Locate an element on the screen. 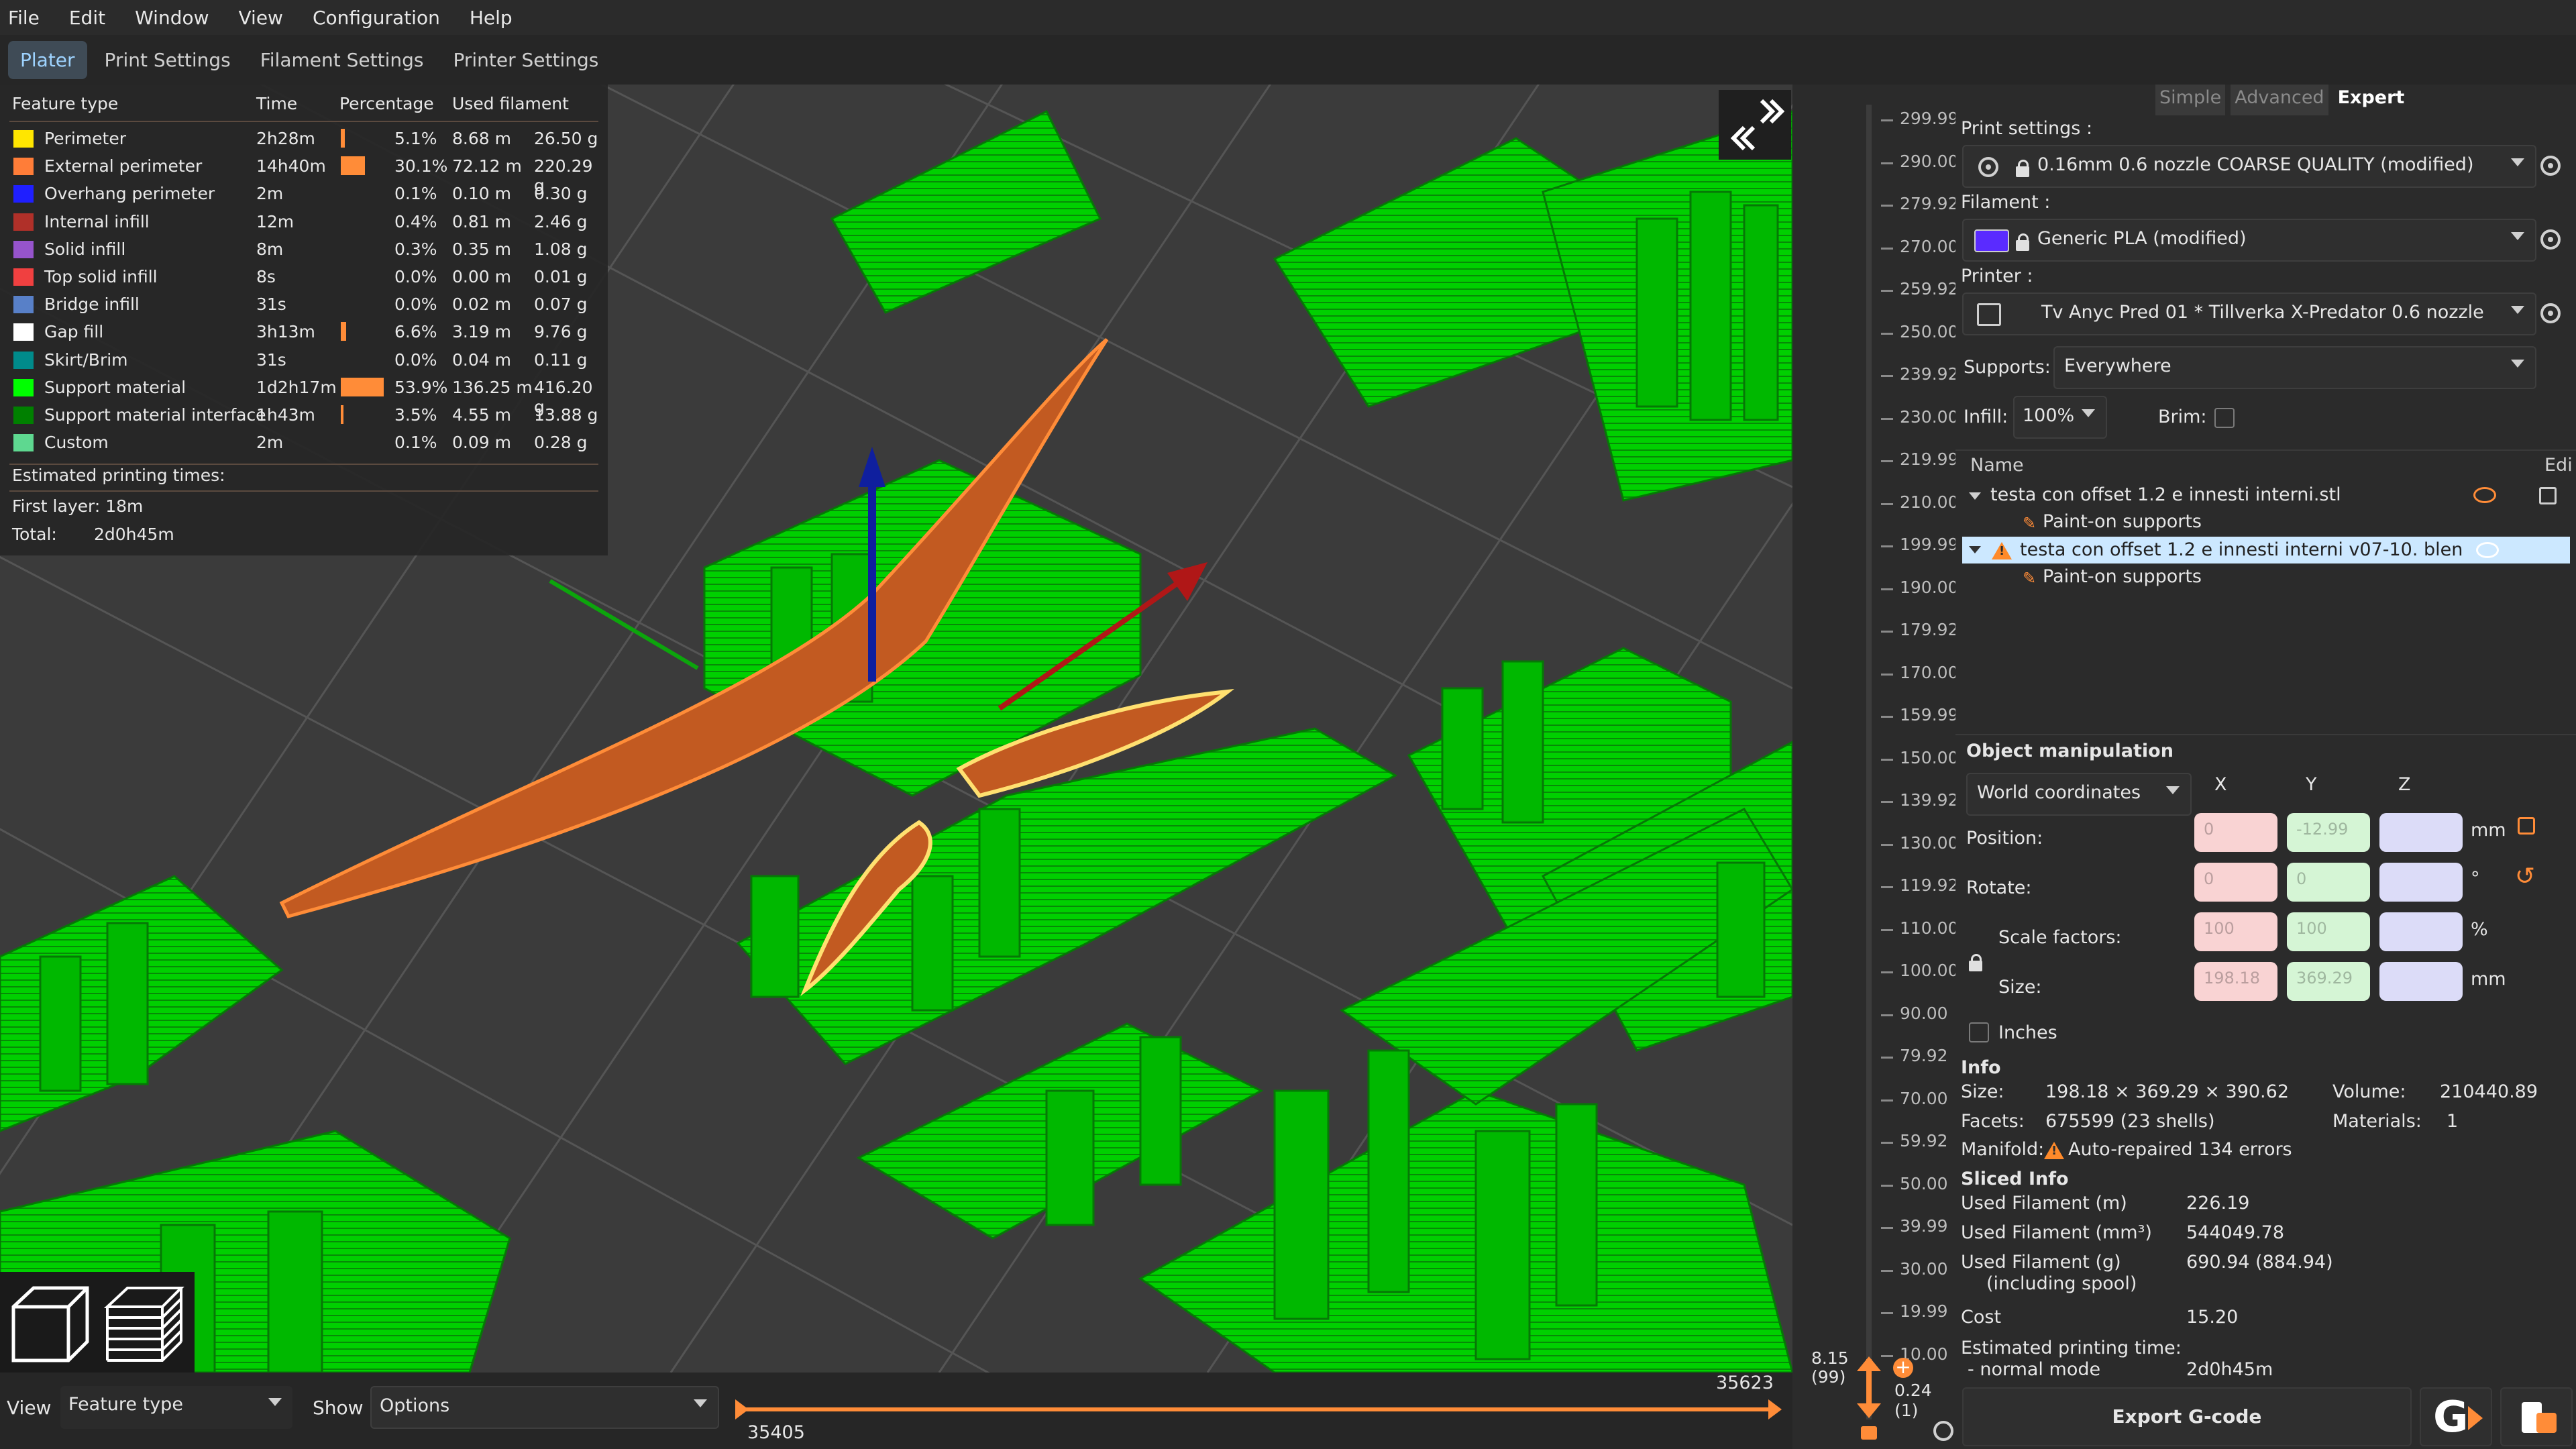 The image size is (2576, 1449). layer-tick-label: 250.00 is located at coordinates (1929, 331).